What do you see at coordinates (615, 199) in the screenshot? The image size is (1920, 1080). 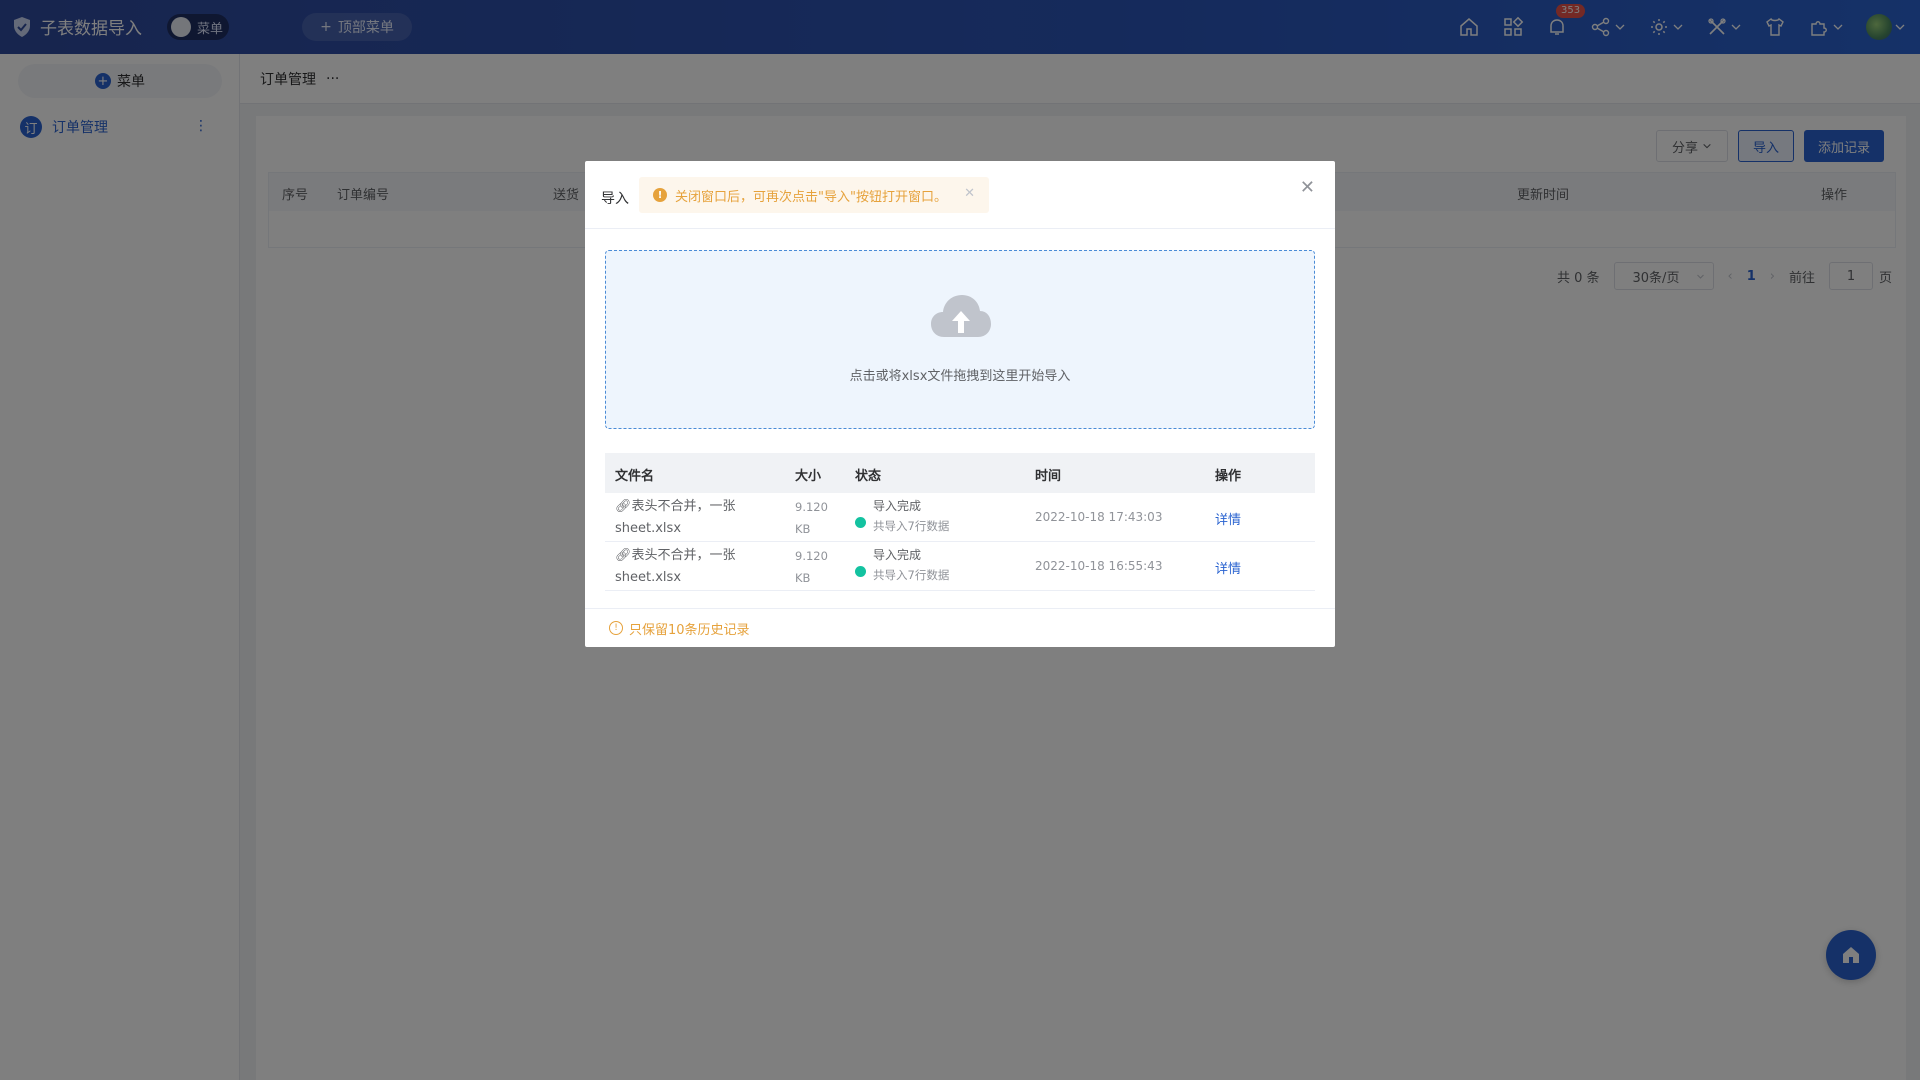 I see `dialog-title: 导入` at bounding box center [615, 199].